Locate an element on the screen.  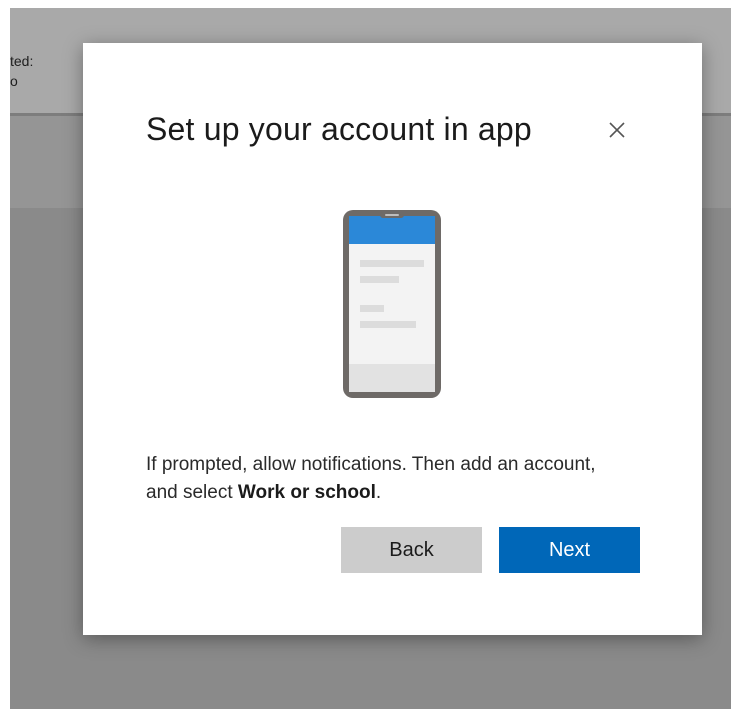
background-label-2: o is located at coordinates (14, 81).